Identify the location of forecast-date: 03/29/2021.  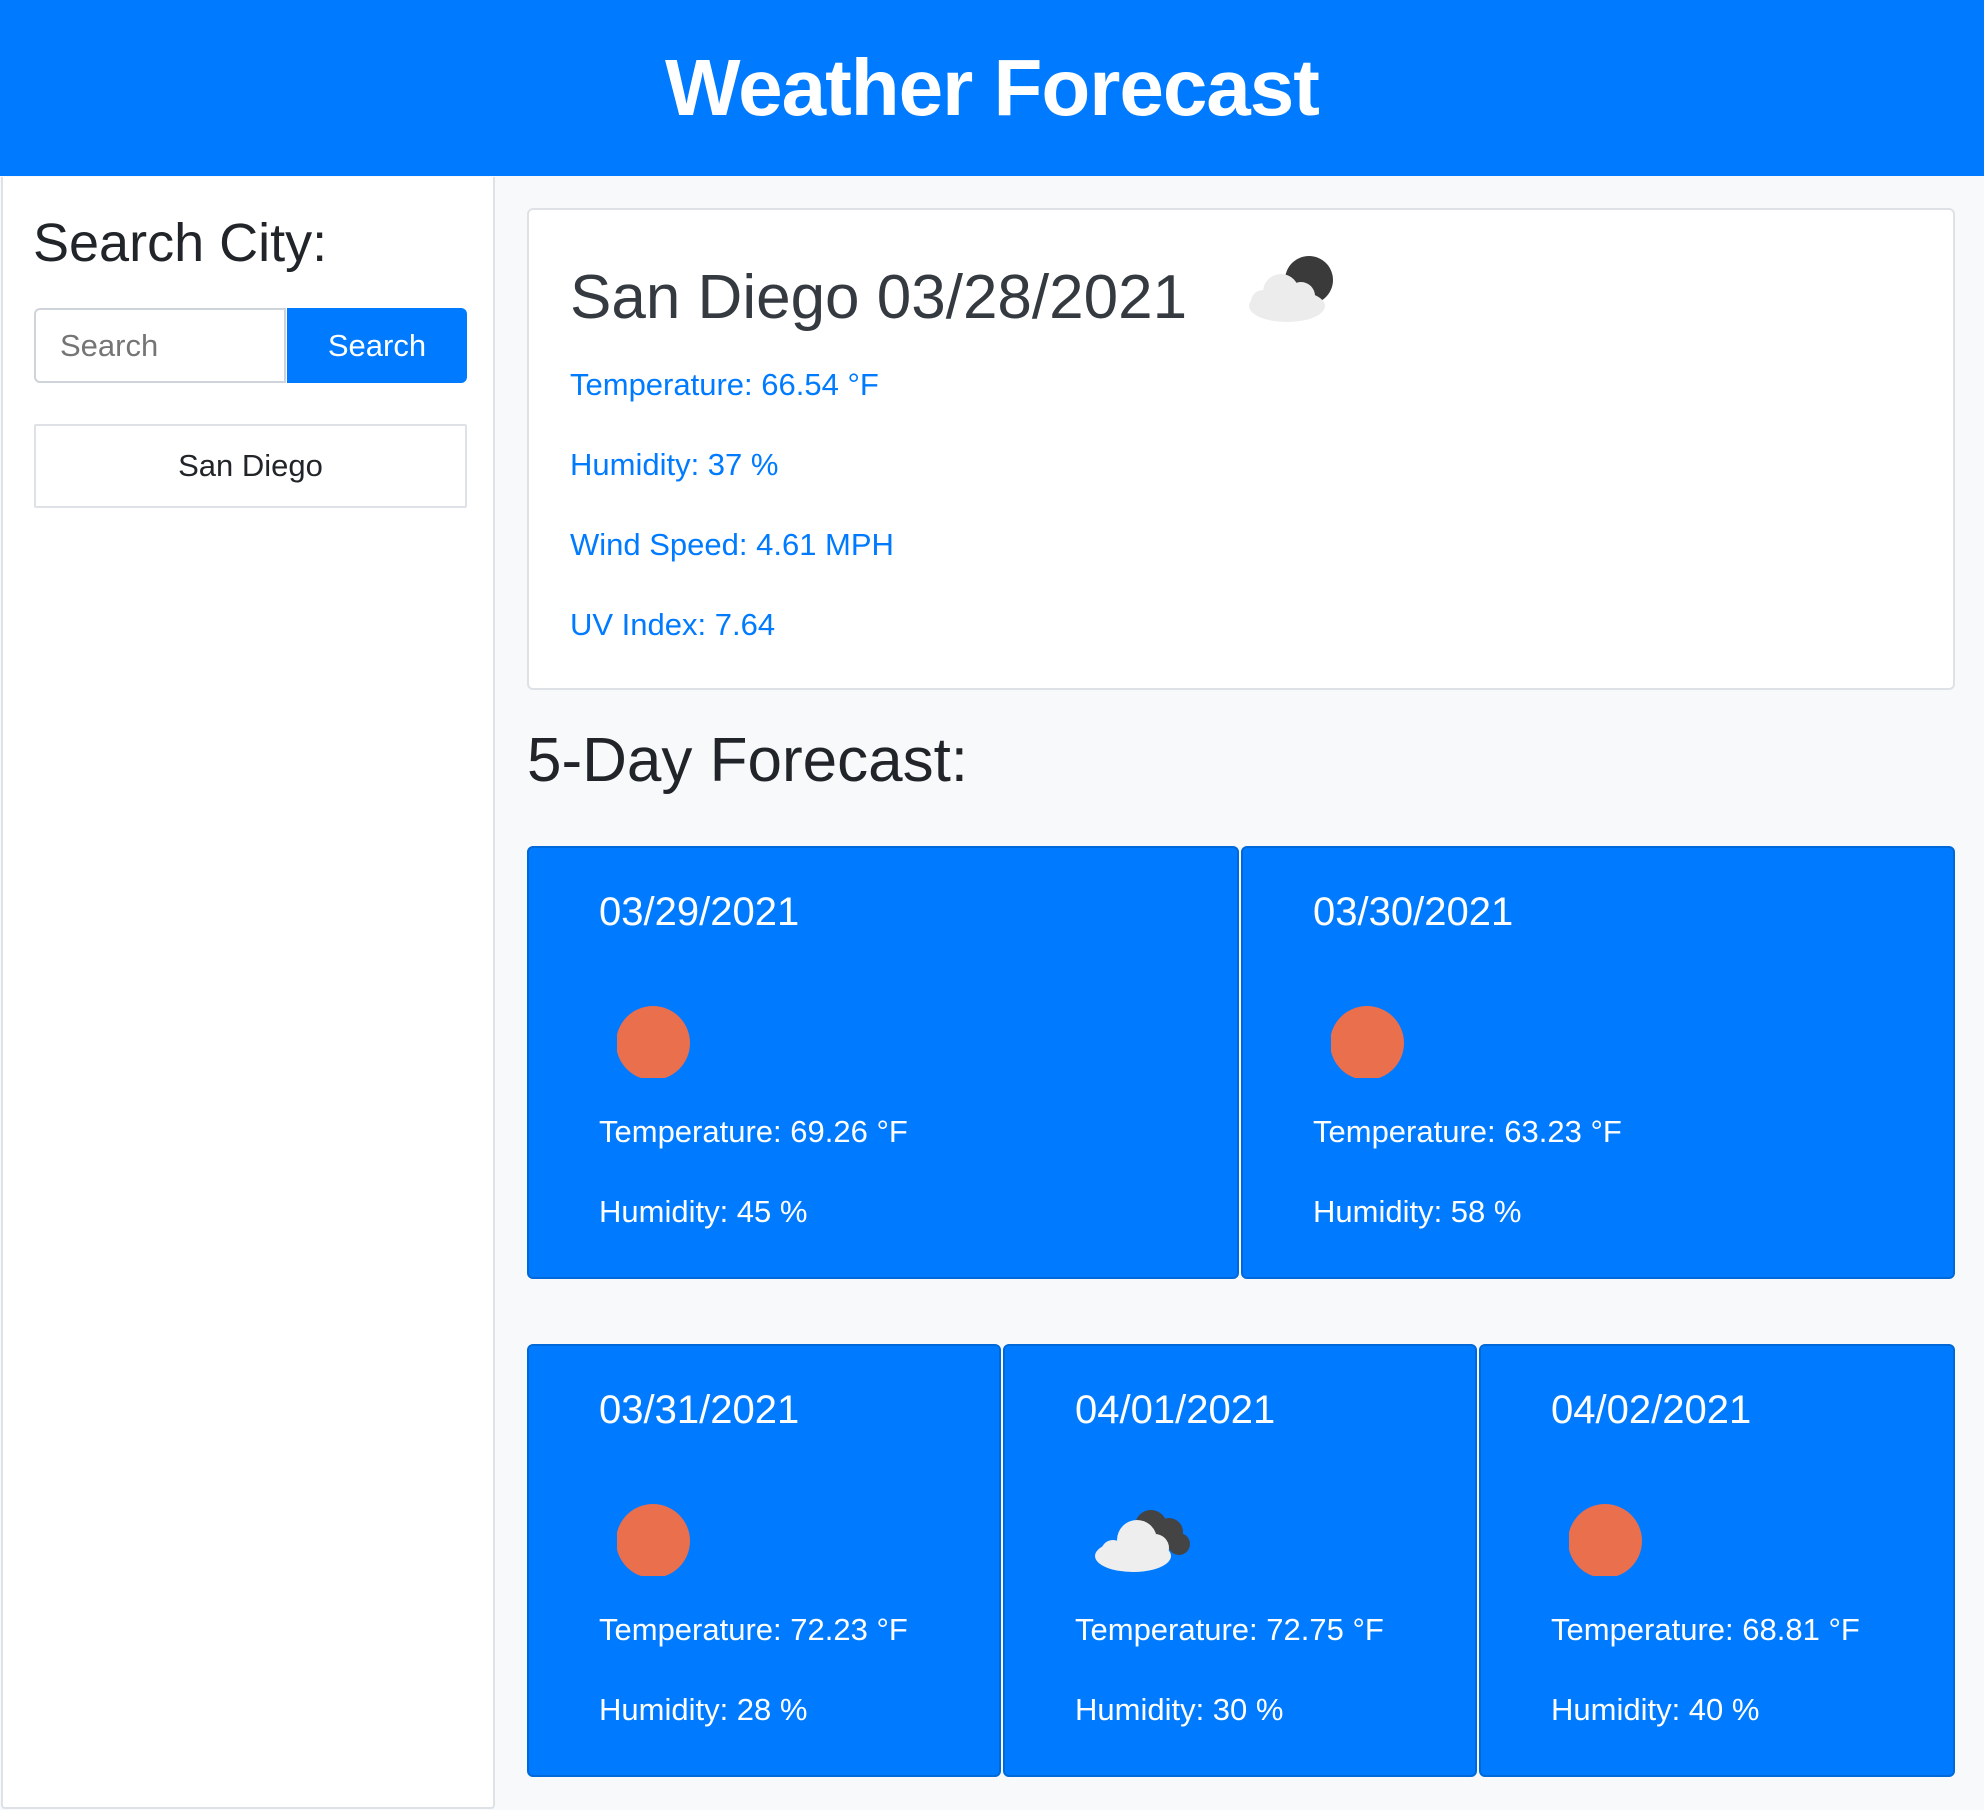
(699, 912).